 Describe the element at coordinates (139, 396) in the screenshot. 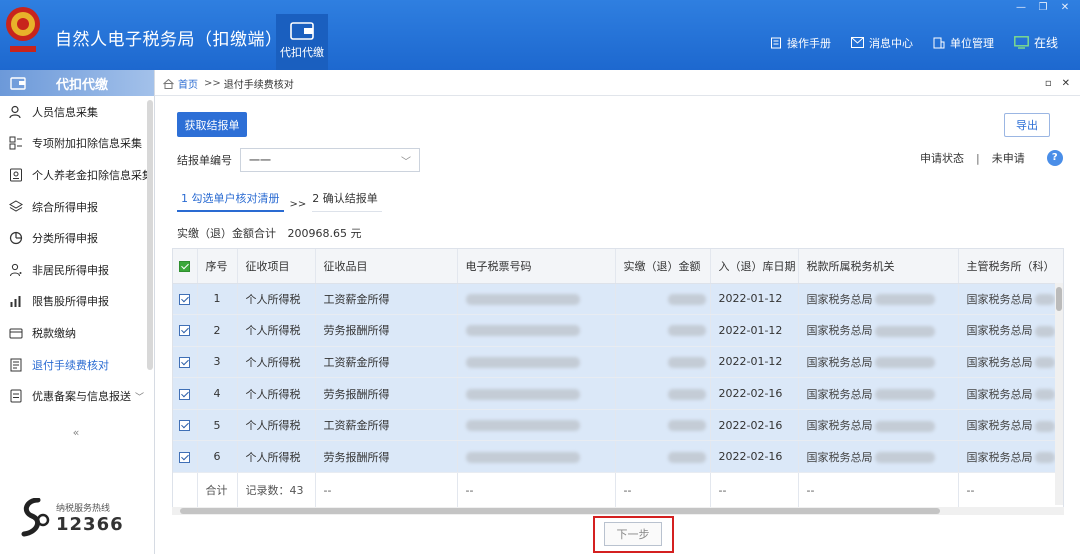

I see `chevron-down-icon: ﹀` at that location.